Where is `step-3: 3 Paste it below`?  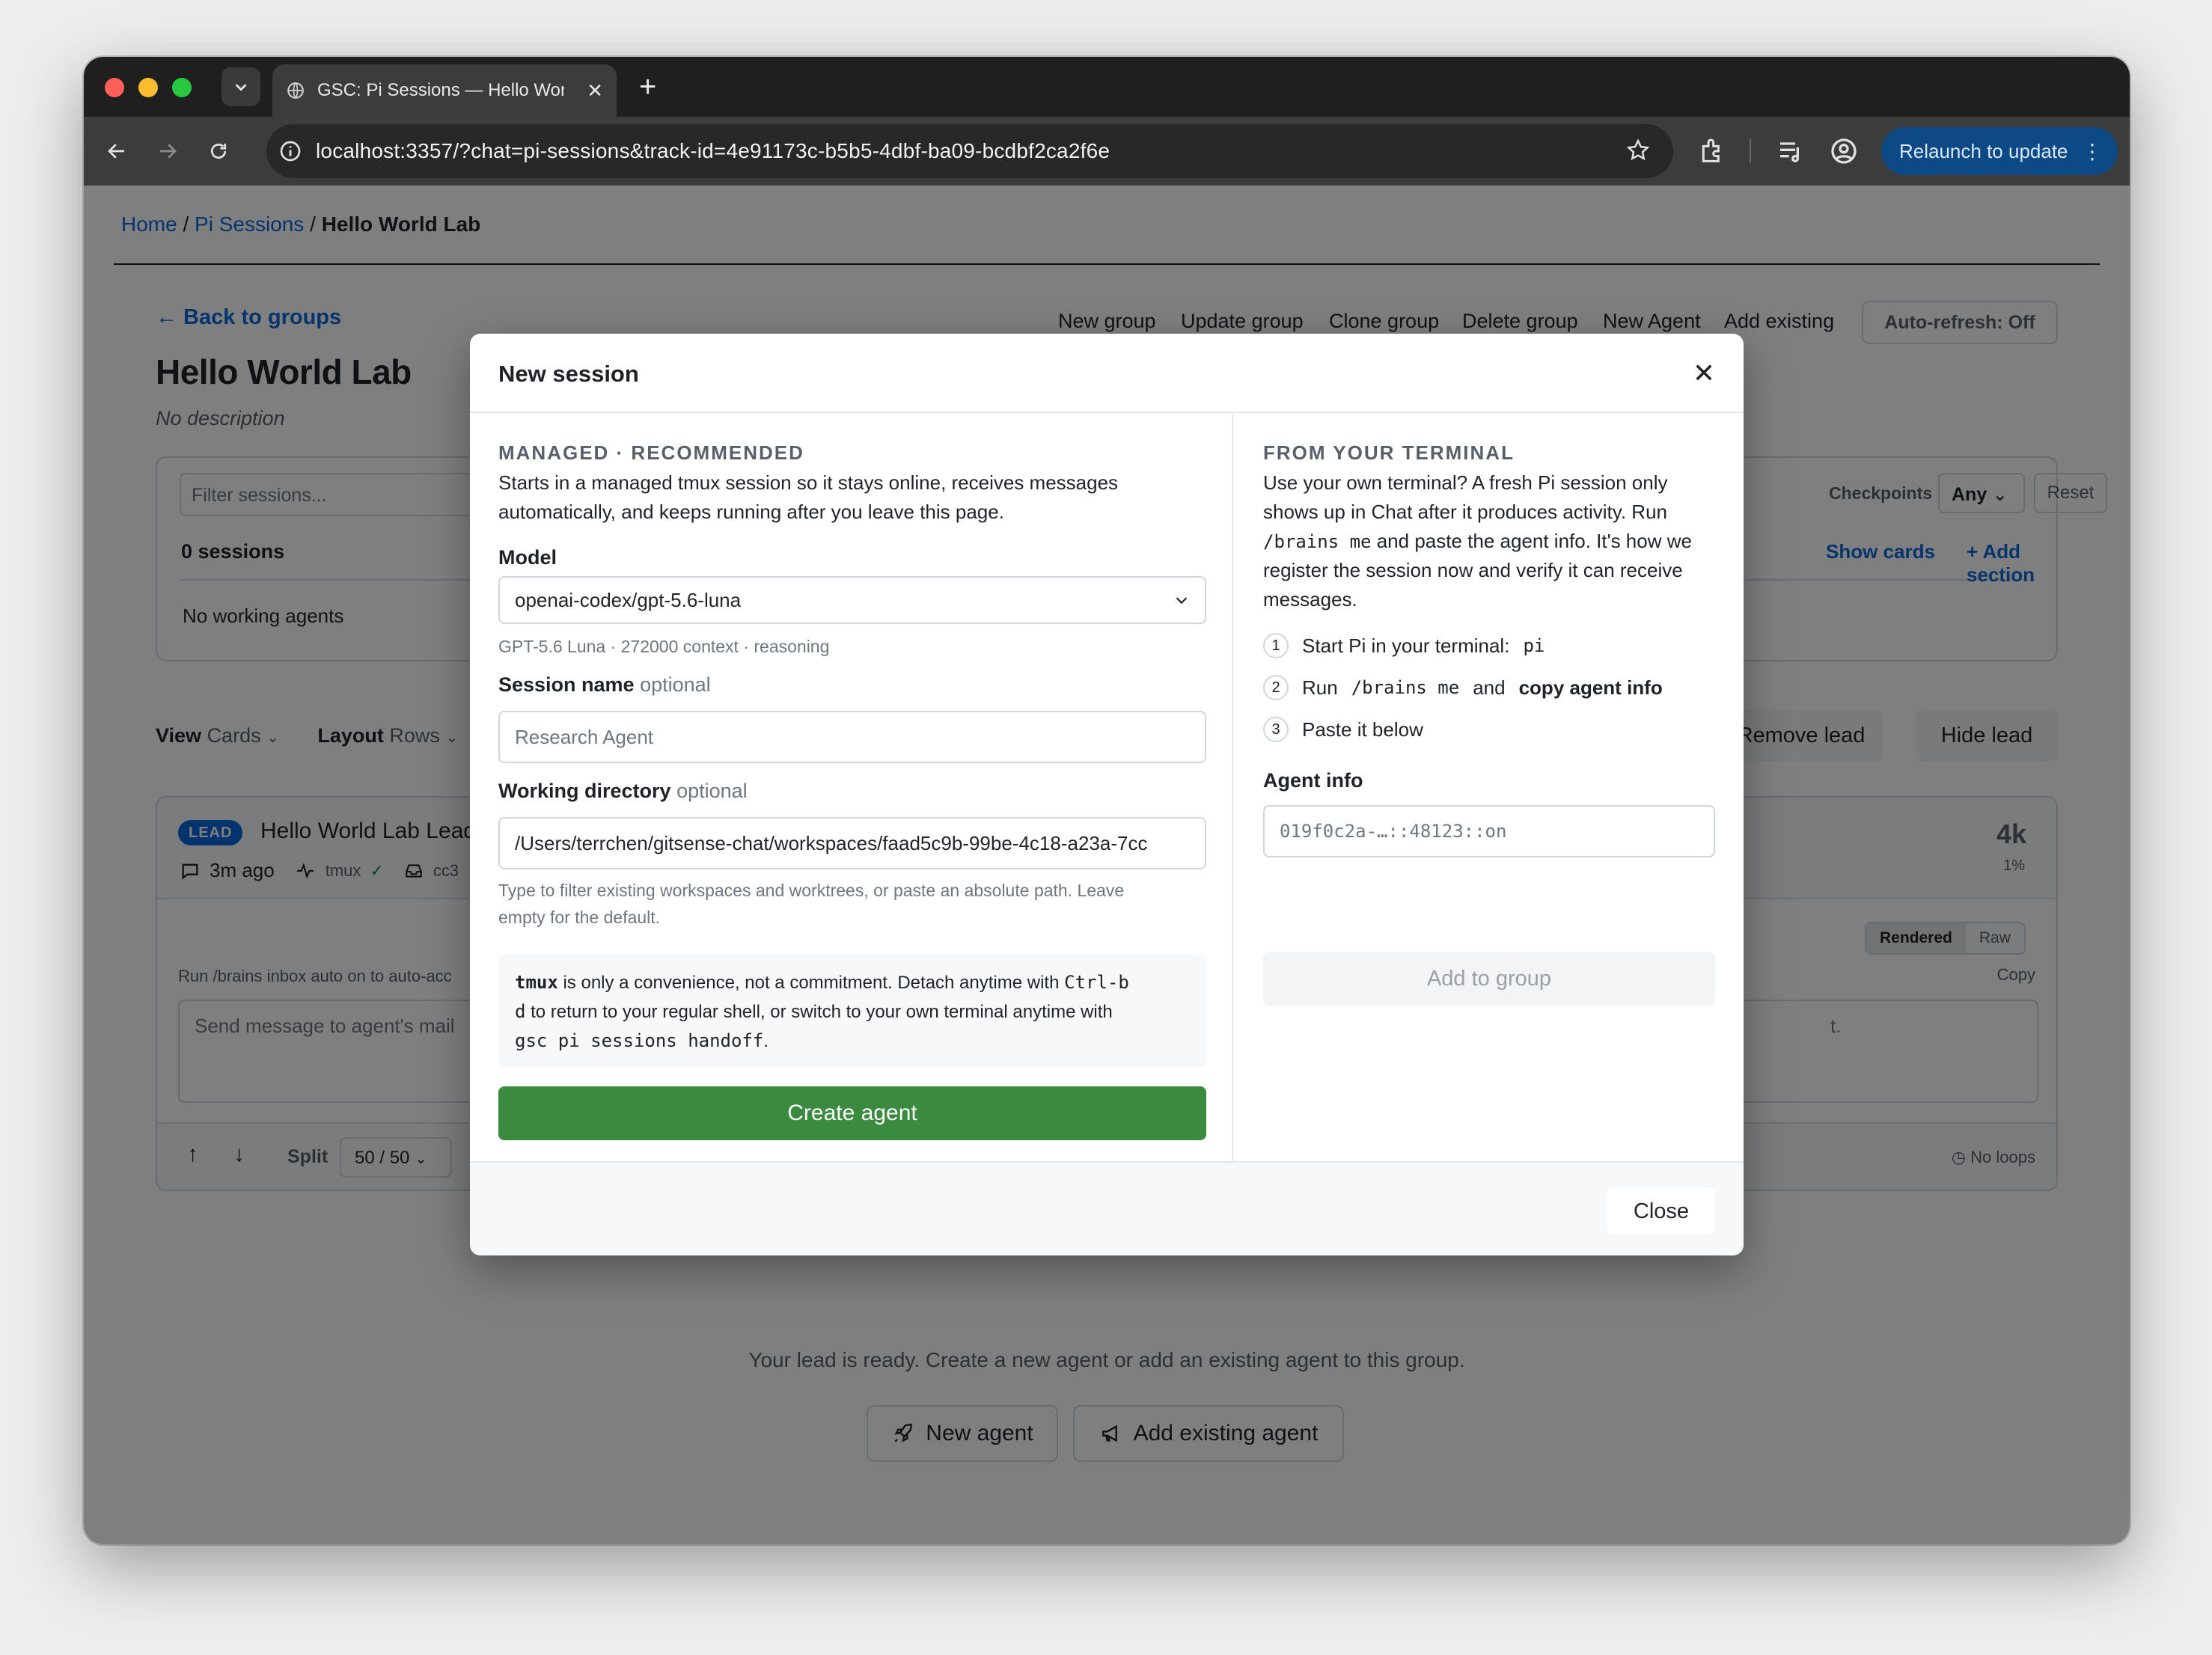 step-3: 3 Paste it below is located at coordinates (1343, 729).